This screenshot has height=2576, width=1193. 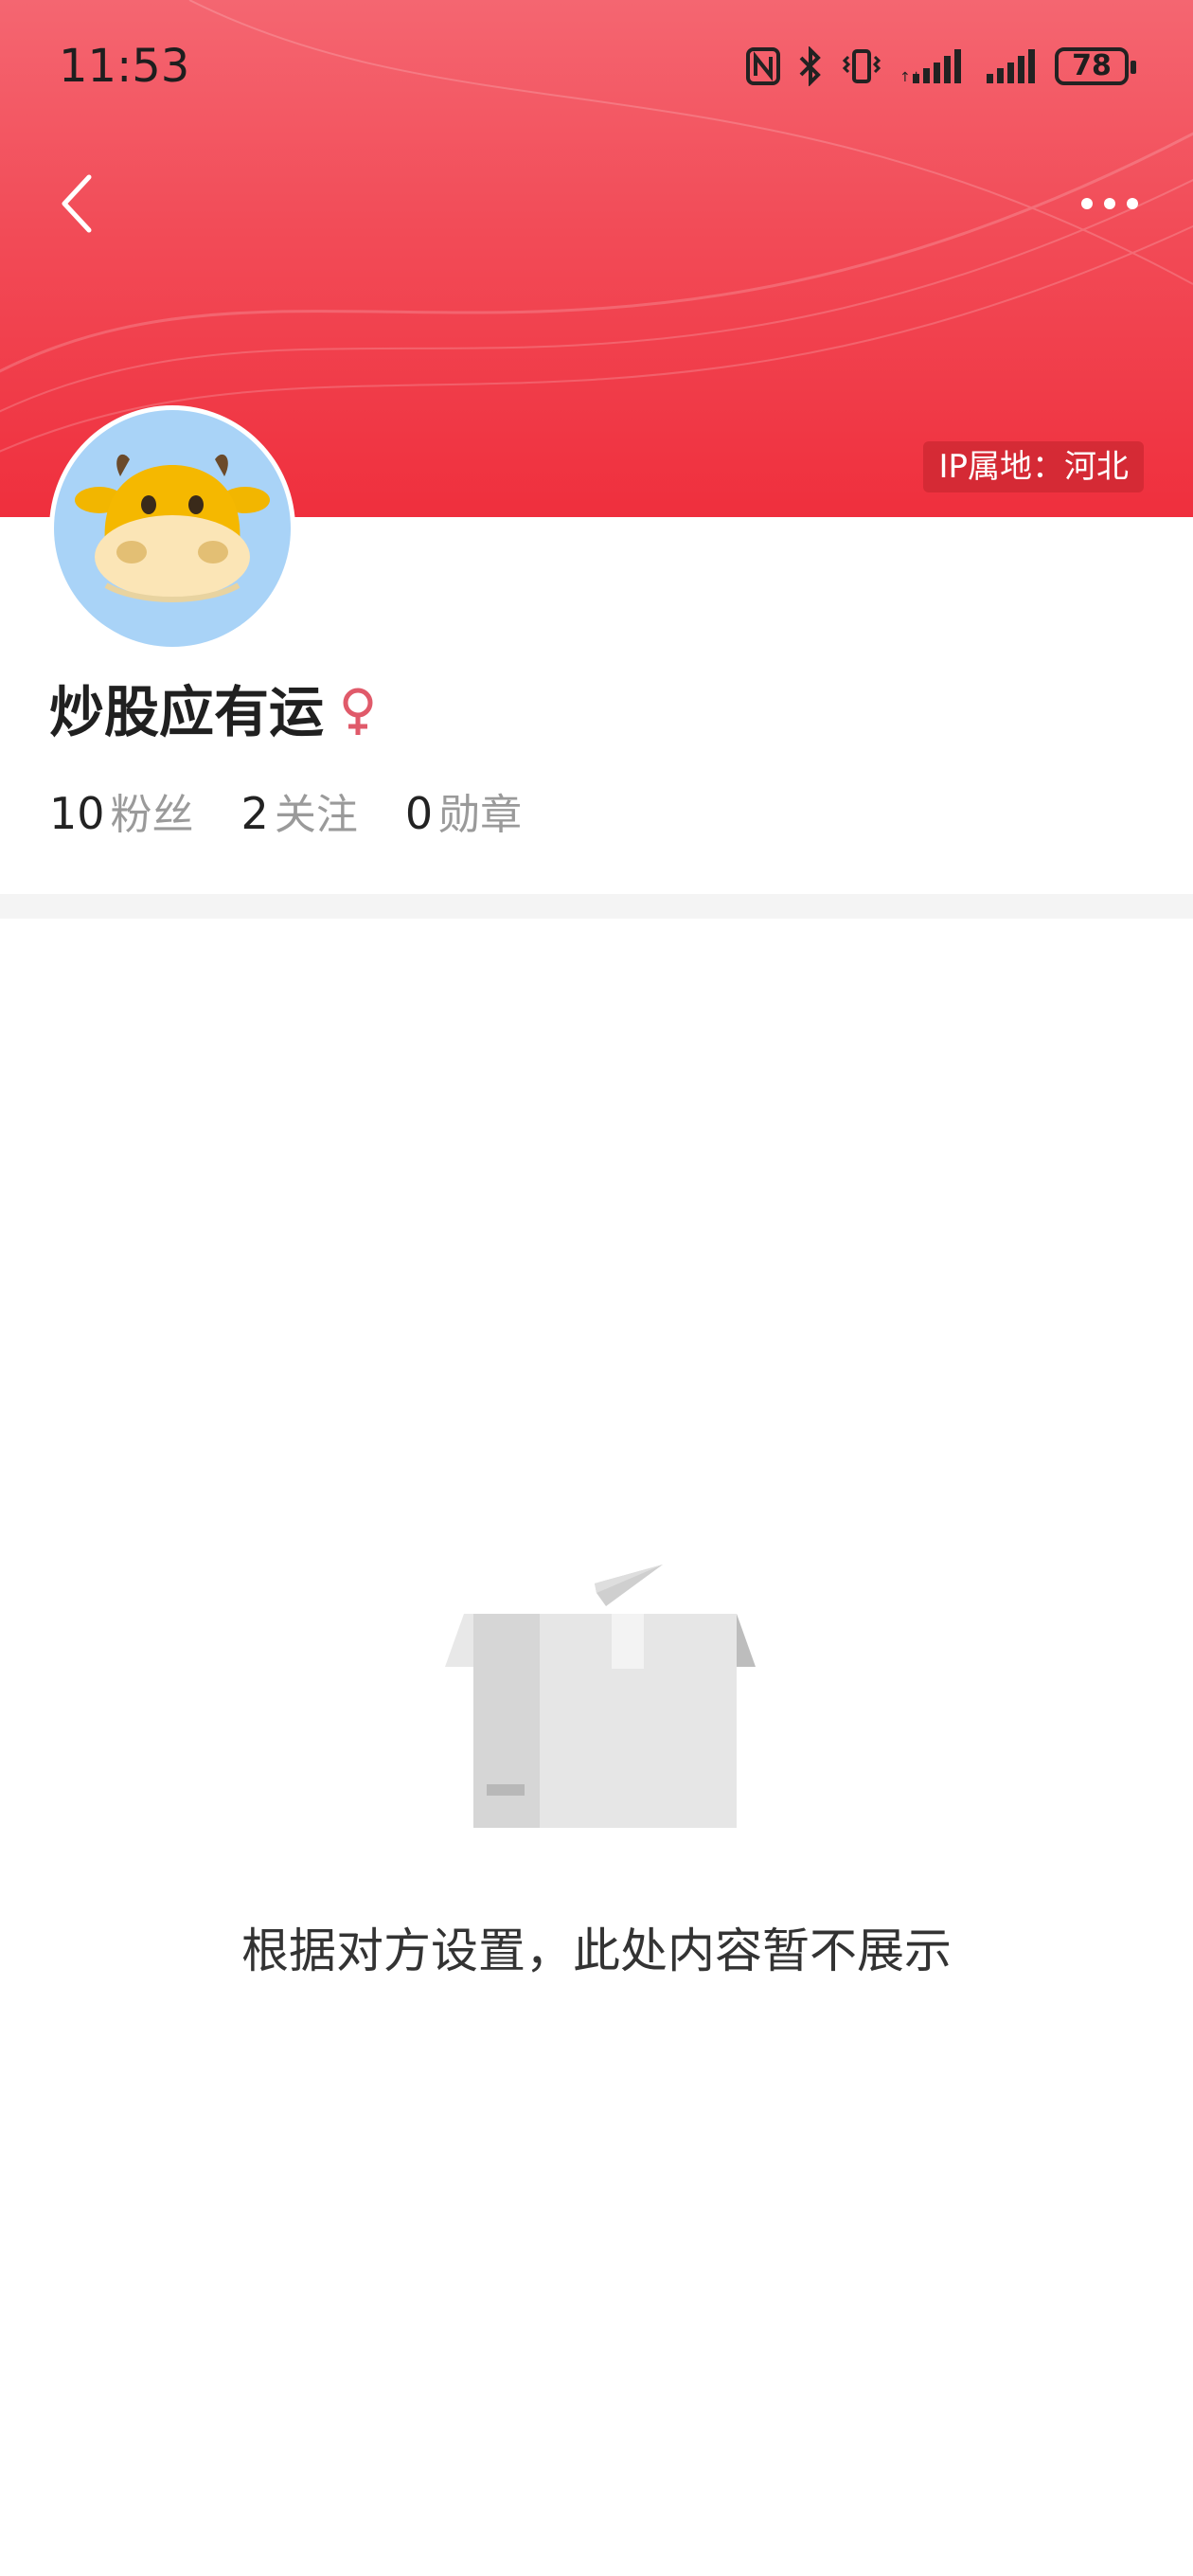 I want to click on empty-box-icon, so click(x=600, y=1696).